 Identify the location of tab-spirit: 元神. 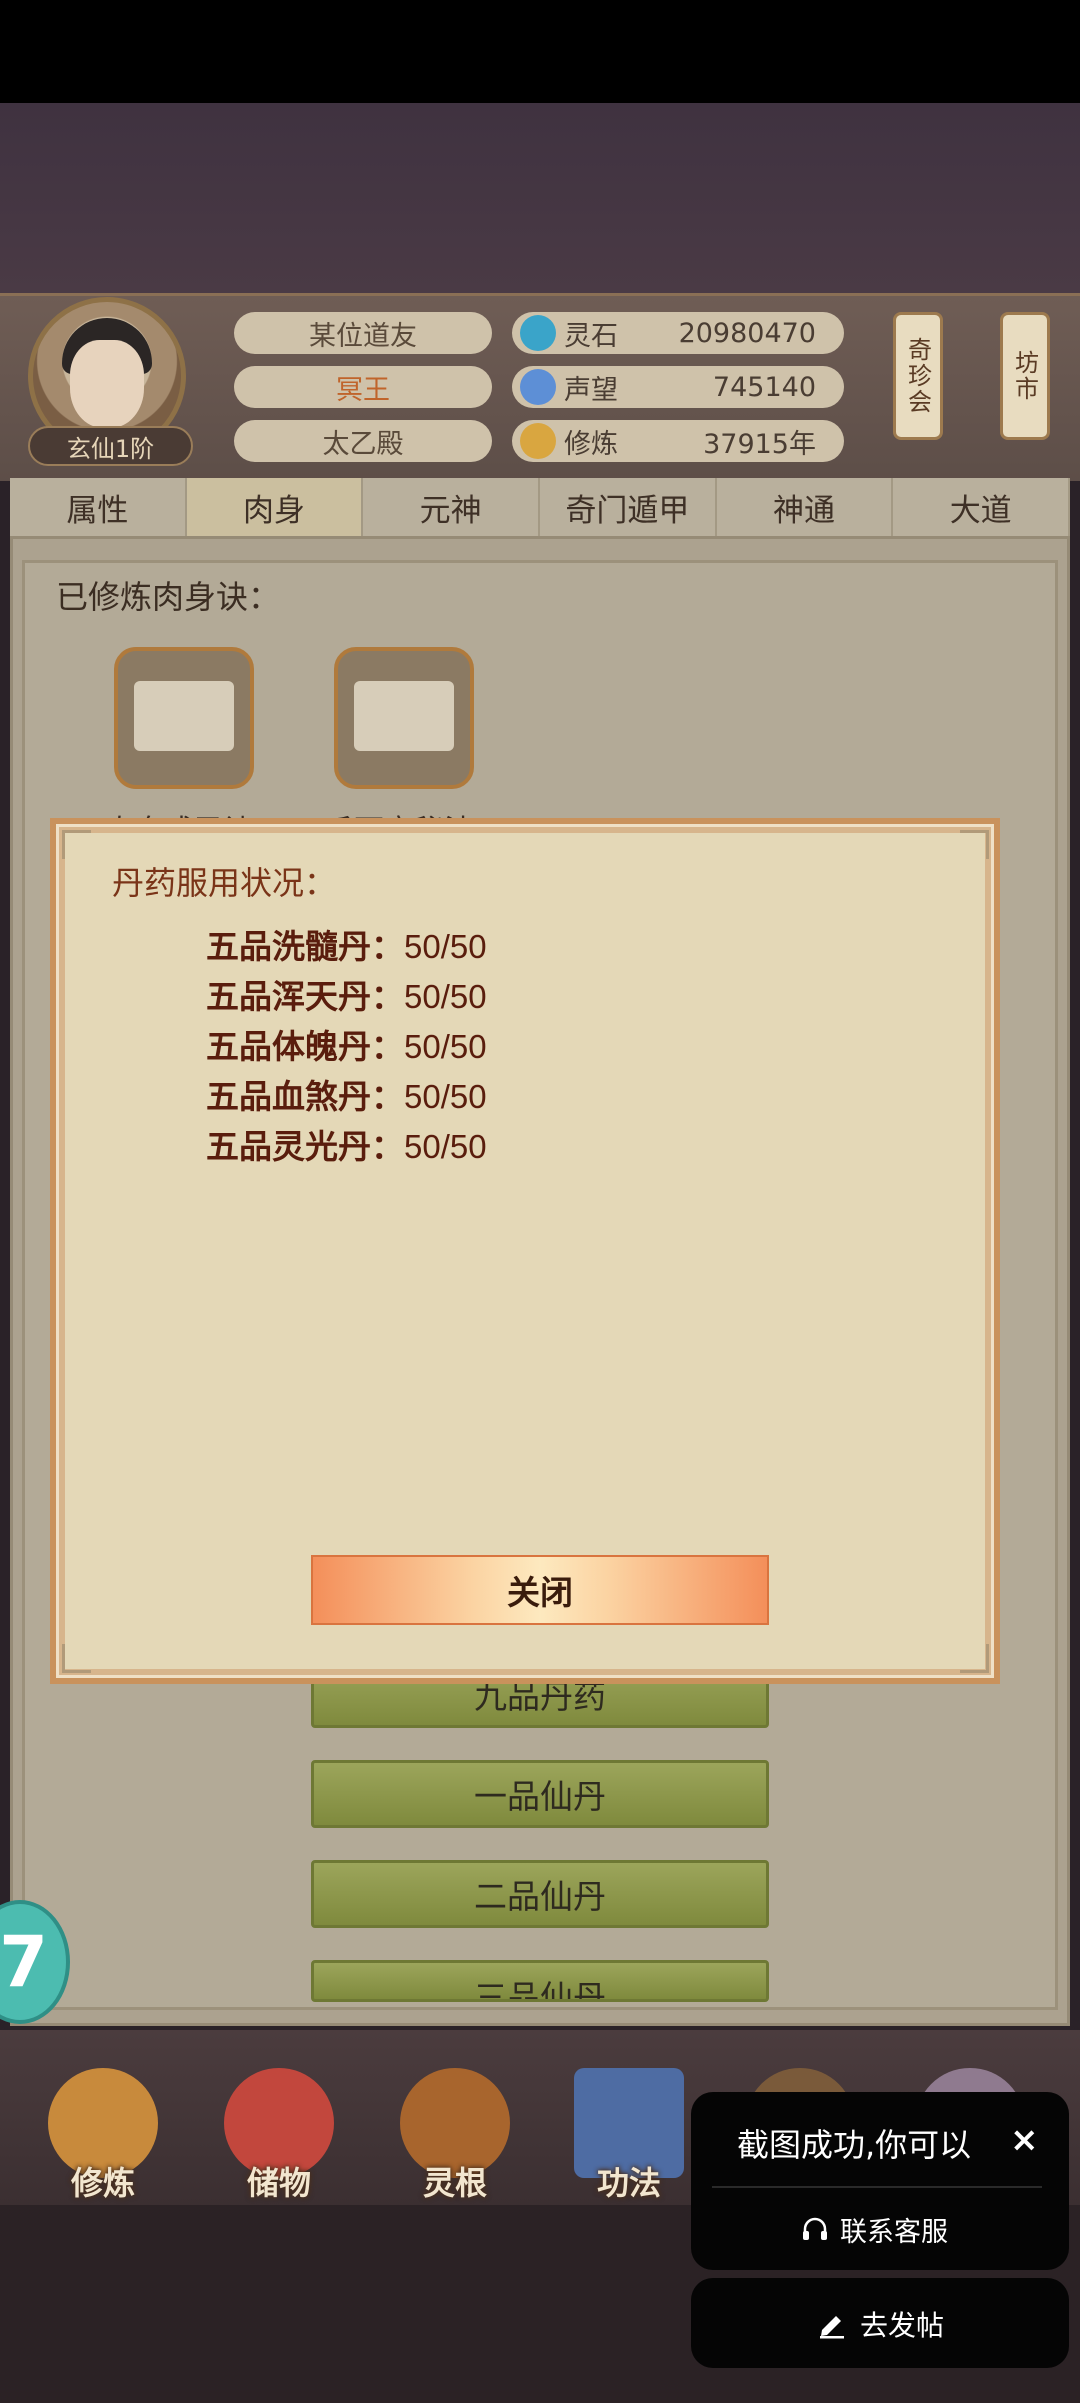
(452, 507).